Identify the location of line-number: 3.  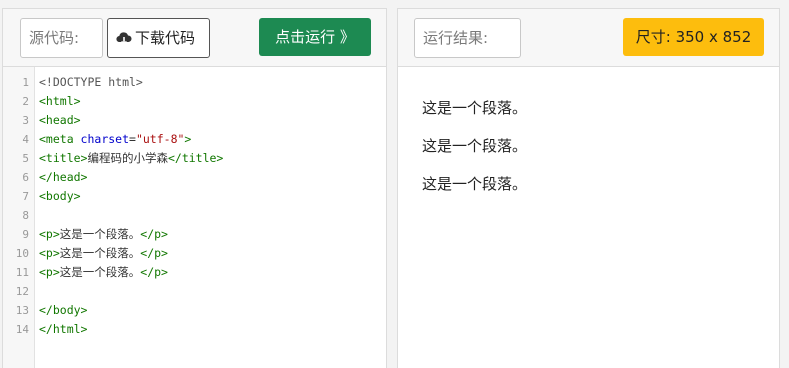
(25, 120).